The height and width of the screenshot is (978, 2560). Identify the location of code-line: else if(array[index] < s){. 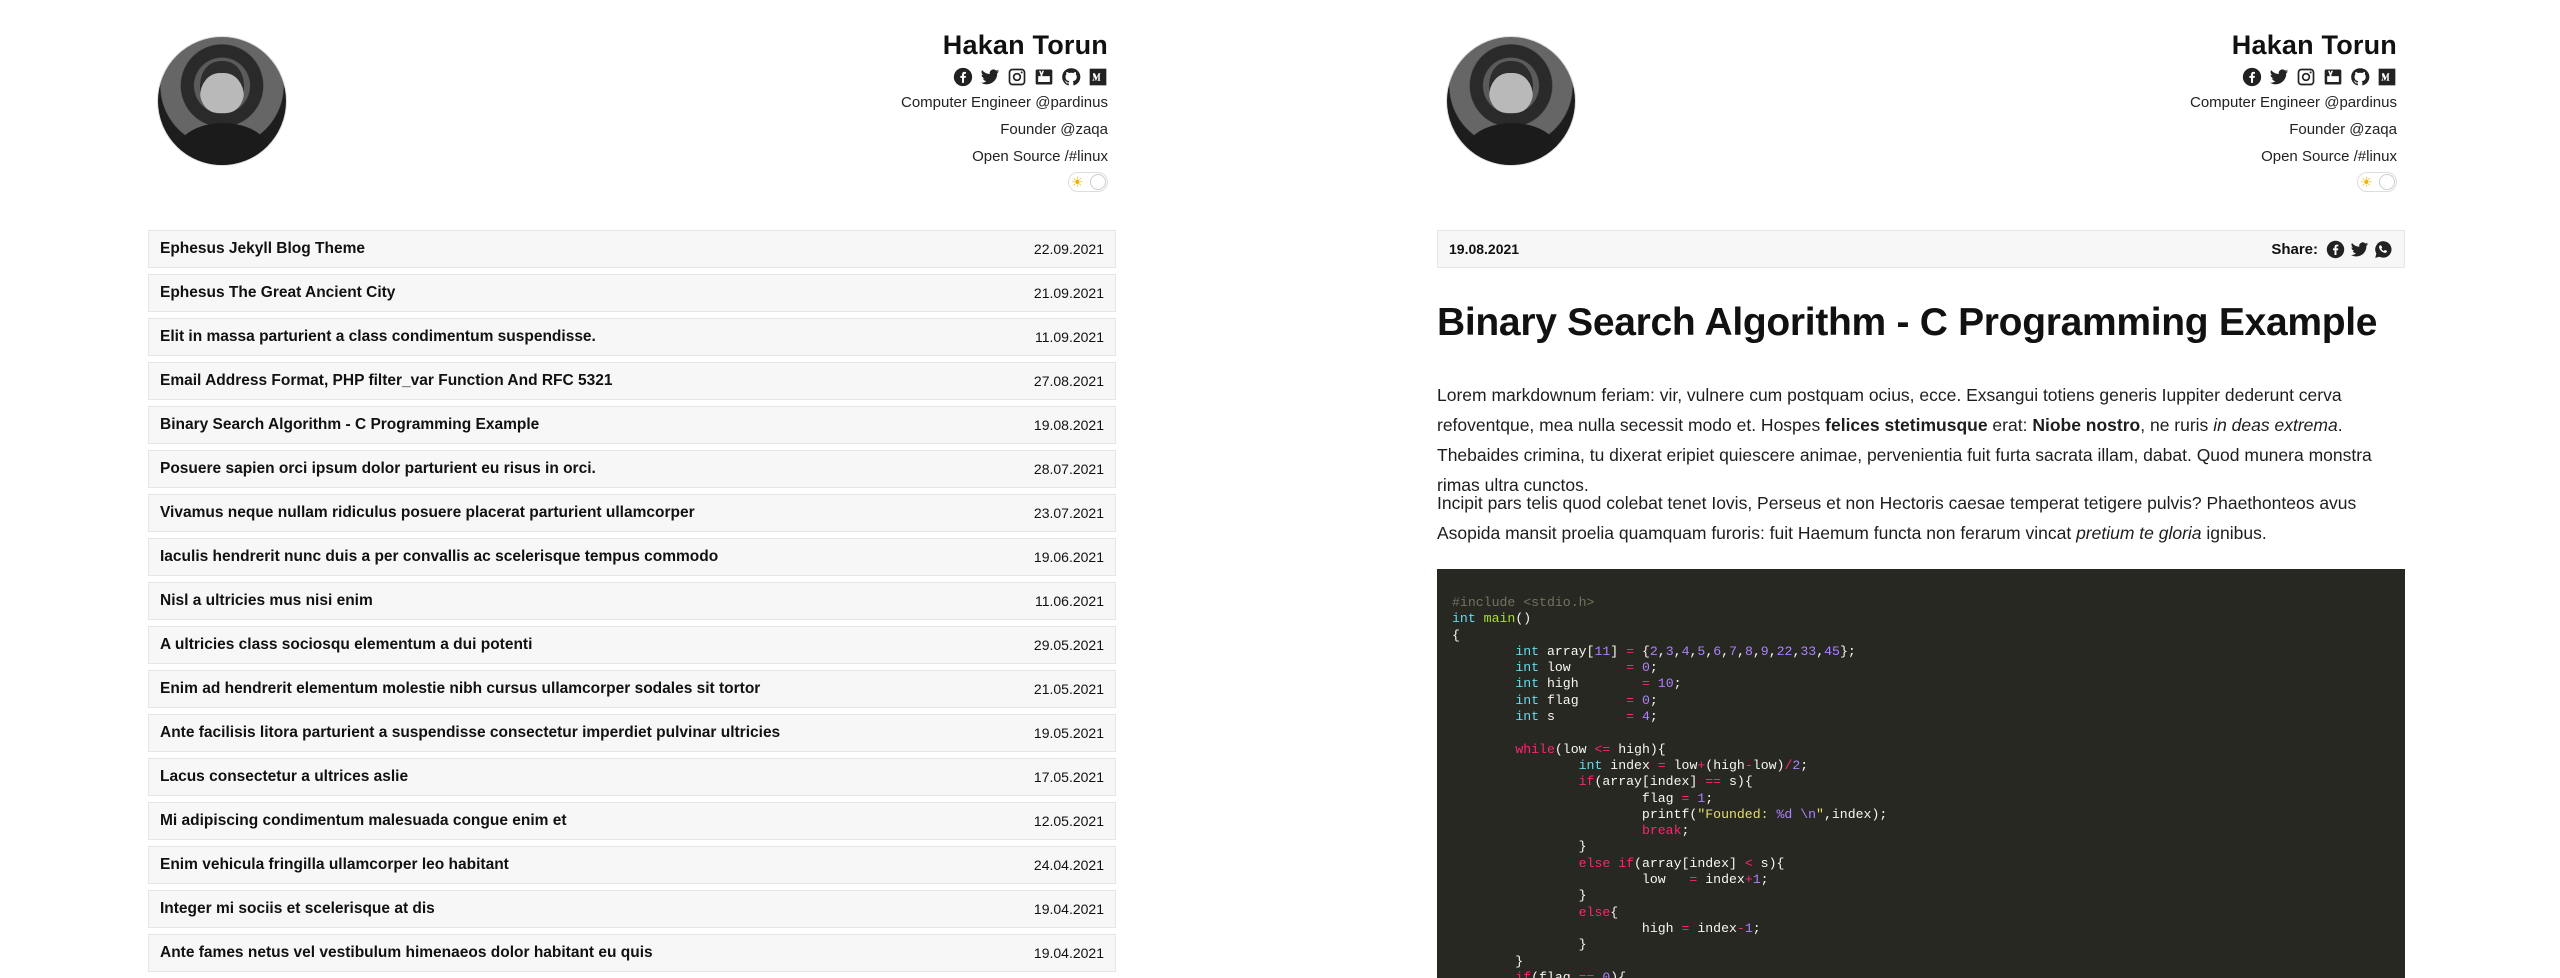
(1921, 864).